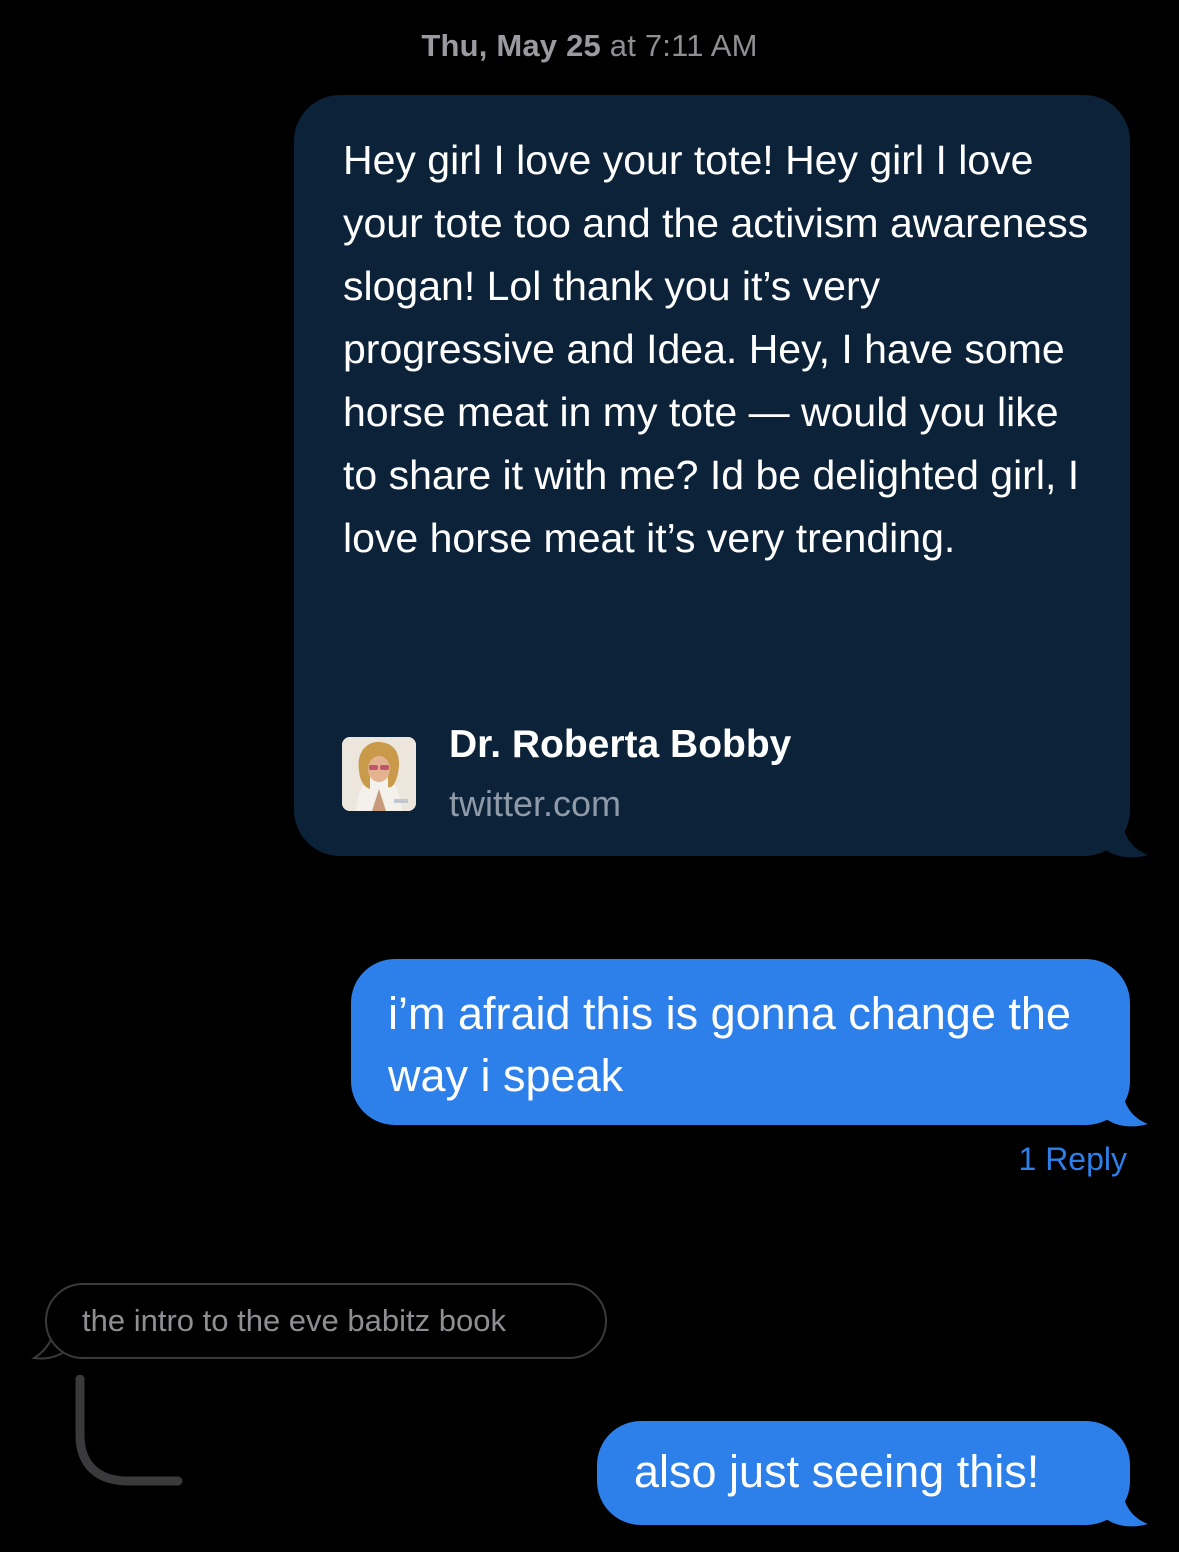 This screenshot has width=1179, height=1552. I want to click on reply-count-link: 1 Reply, so click(1073, 1159).